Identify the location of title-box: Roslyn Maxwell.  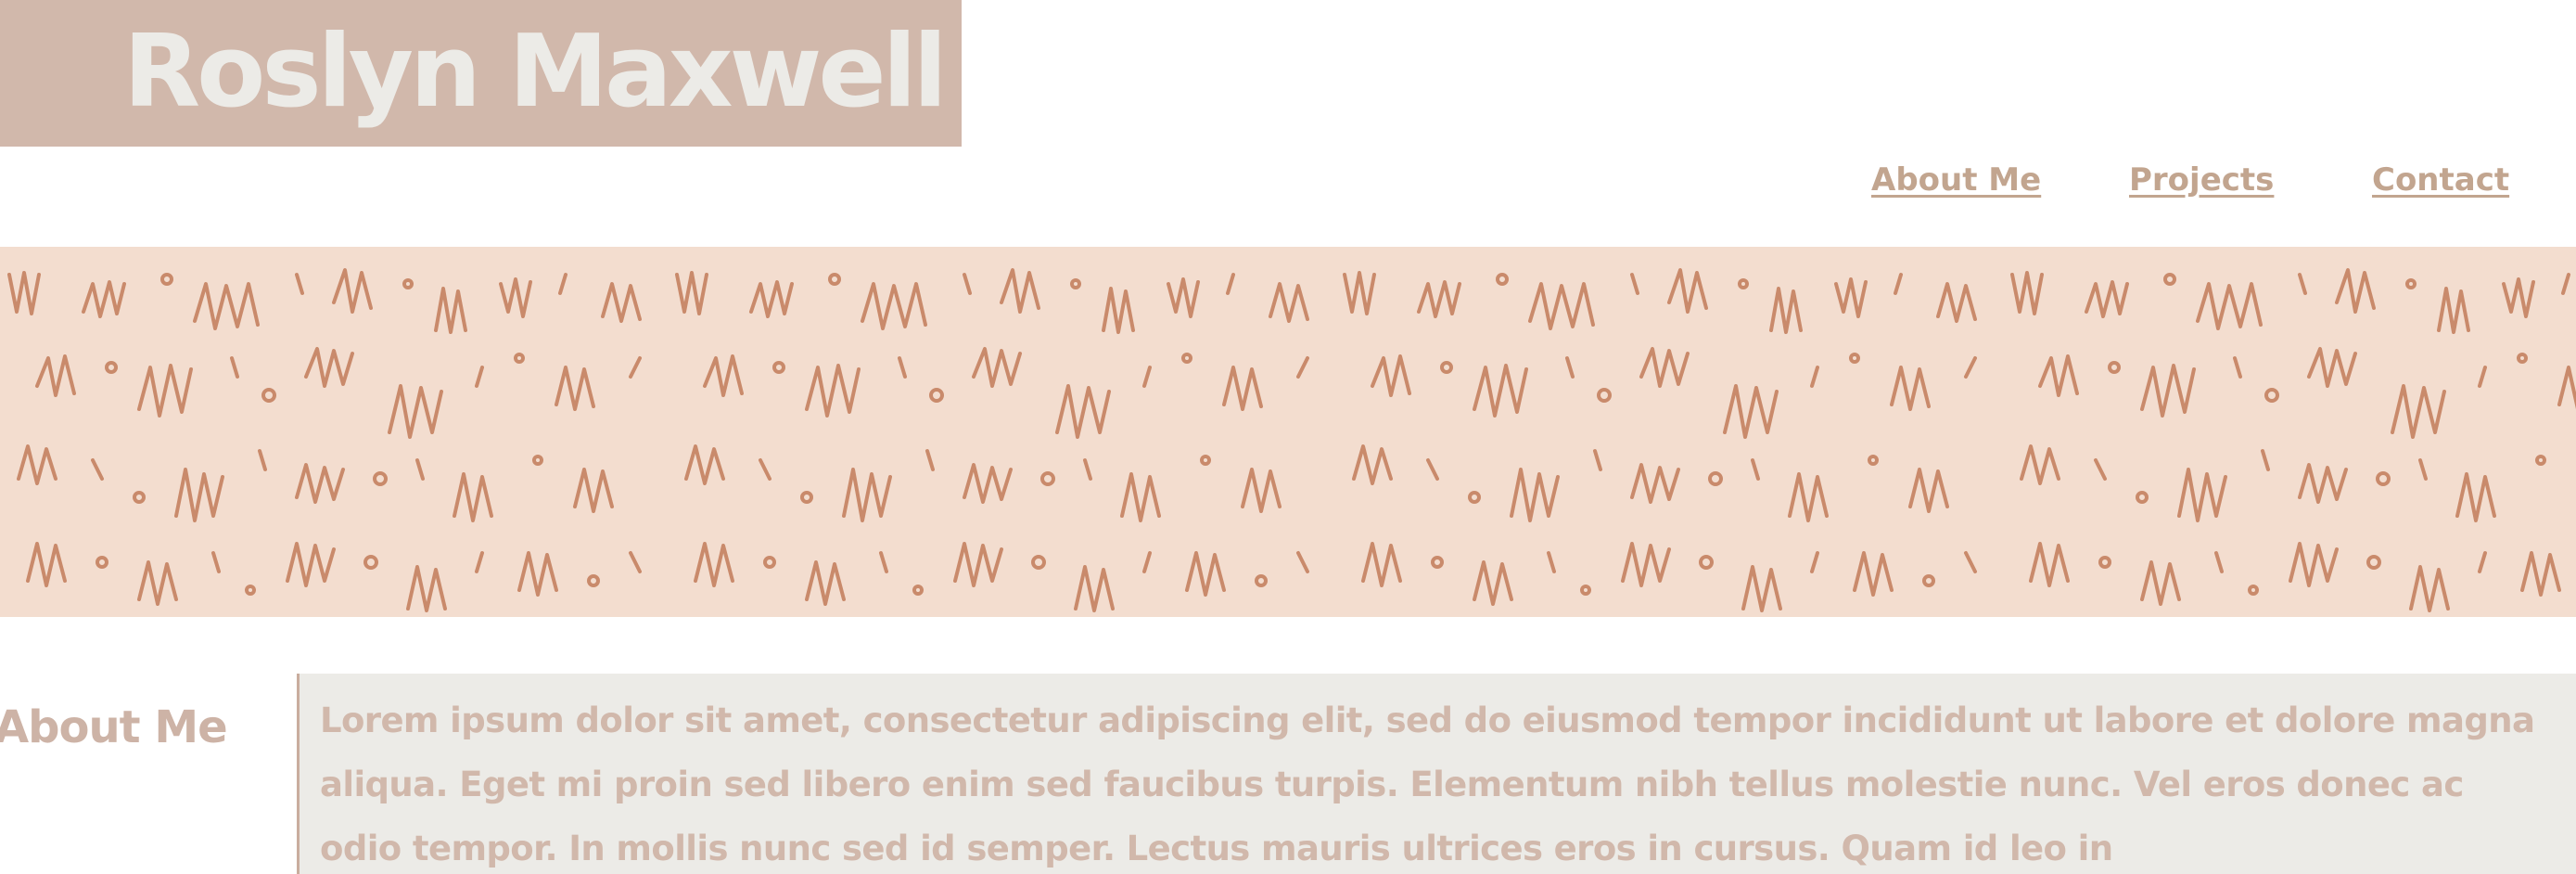
(481, 73).